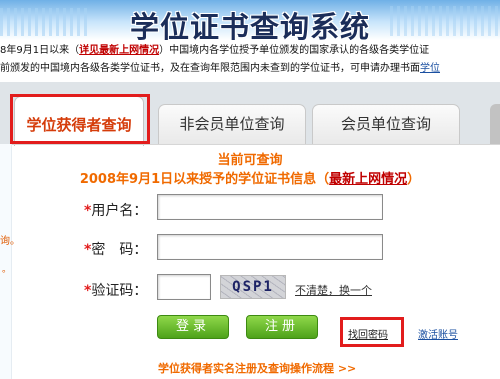 This screenshot has width=500, height=379. What do you see at coordinates (119, 291) in the screenshot?
I see `captcha-label-text: 验证码：` at bounding box center [119, 291].